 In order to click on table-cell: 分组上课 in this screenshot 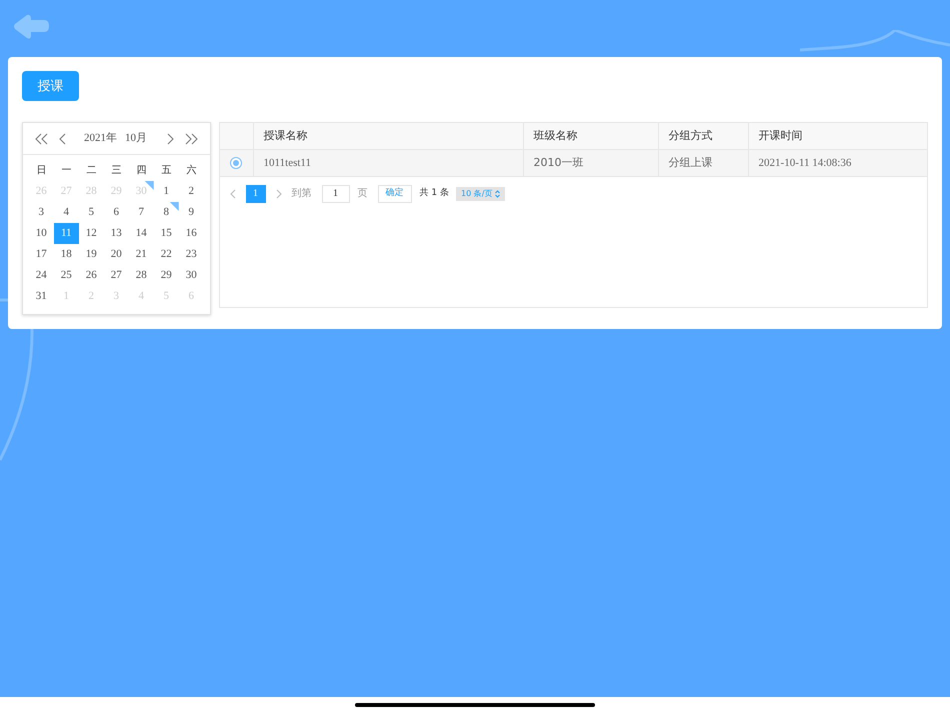, I will do `click(703, 163)`.